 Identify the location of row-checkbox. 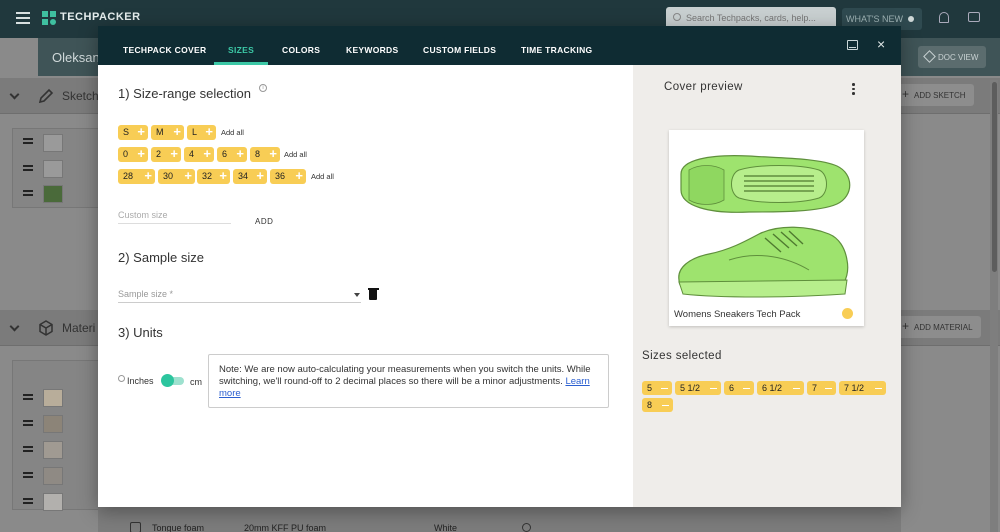
(135, 527).